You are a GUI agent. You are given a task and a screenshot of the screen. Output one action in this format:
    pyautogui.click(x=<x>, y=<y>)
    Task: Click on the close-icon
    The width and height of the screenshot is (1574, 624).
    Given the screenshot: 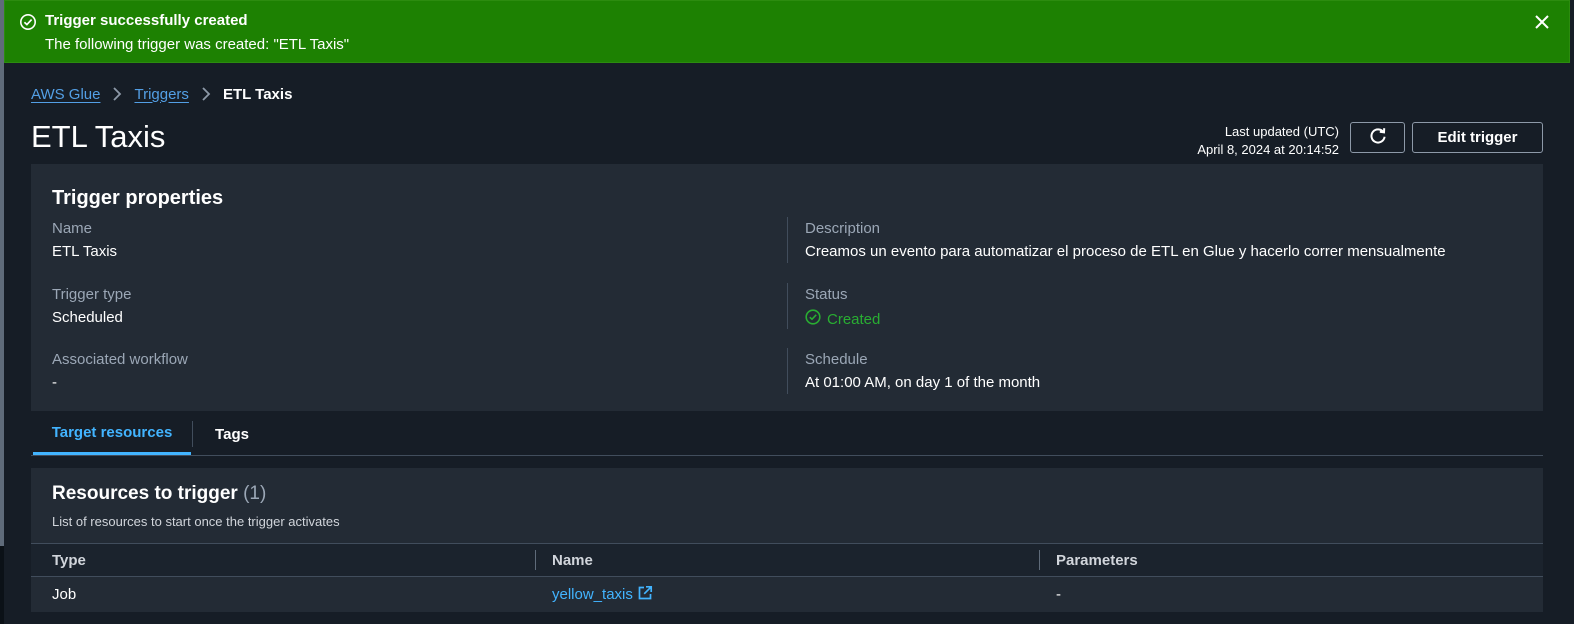 What is the action you would take?
    pyautogui.click(x=1542, y=24)
    